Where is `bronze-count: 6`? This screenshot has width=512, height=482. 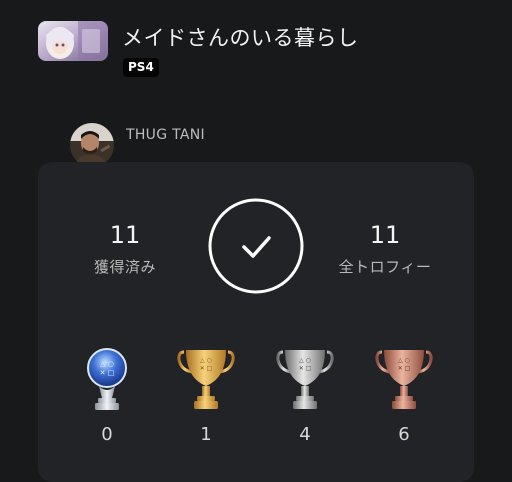 bronze-count: 6 is located at coordinates (404, 434).